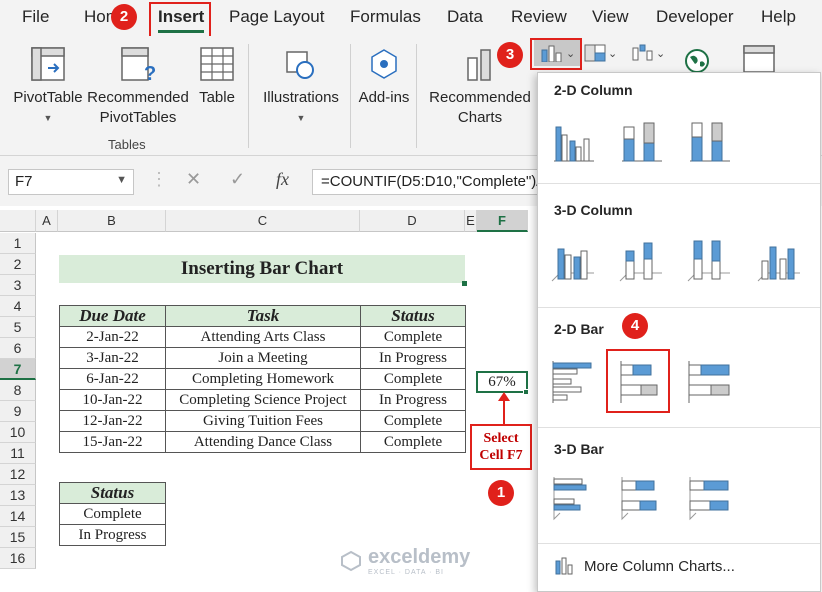  What do you see at coordinates (282, 179) in the screenshot?
I see `insert-function-icon: fx` at bounding box center [282, 179].